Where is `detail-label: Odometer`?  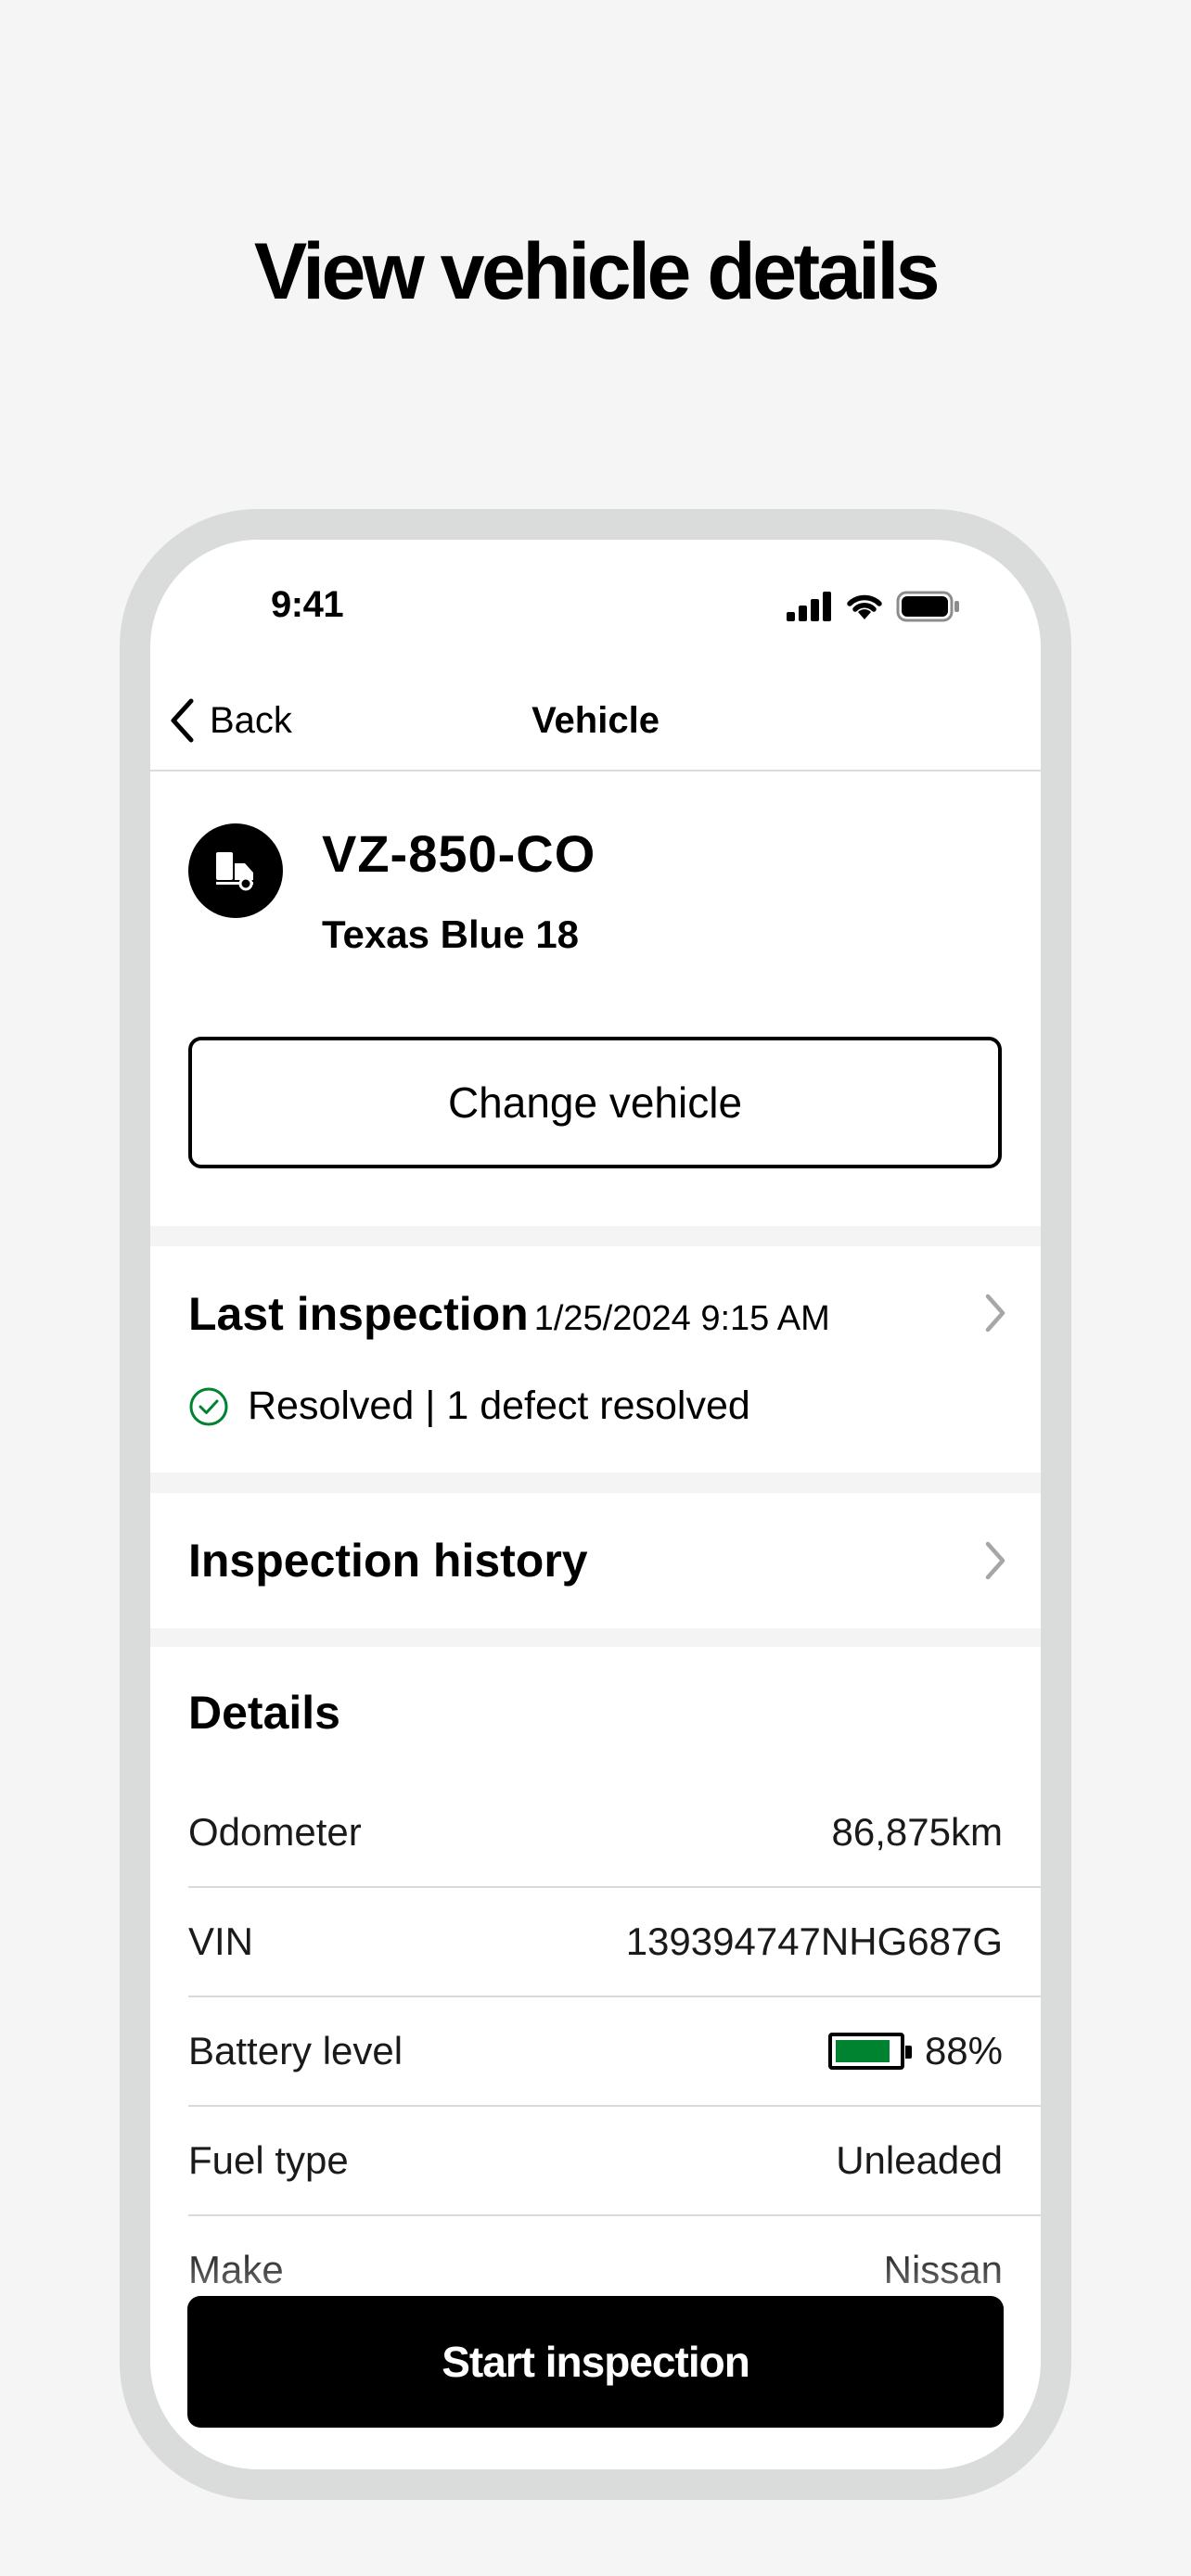
detail-label: Odometer is located at coordinates (275, 1832).